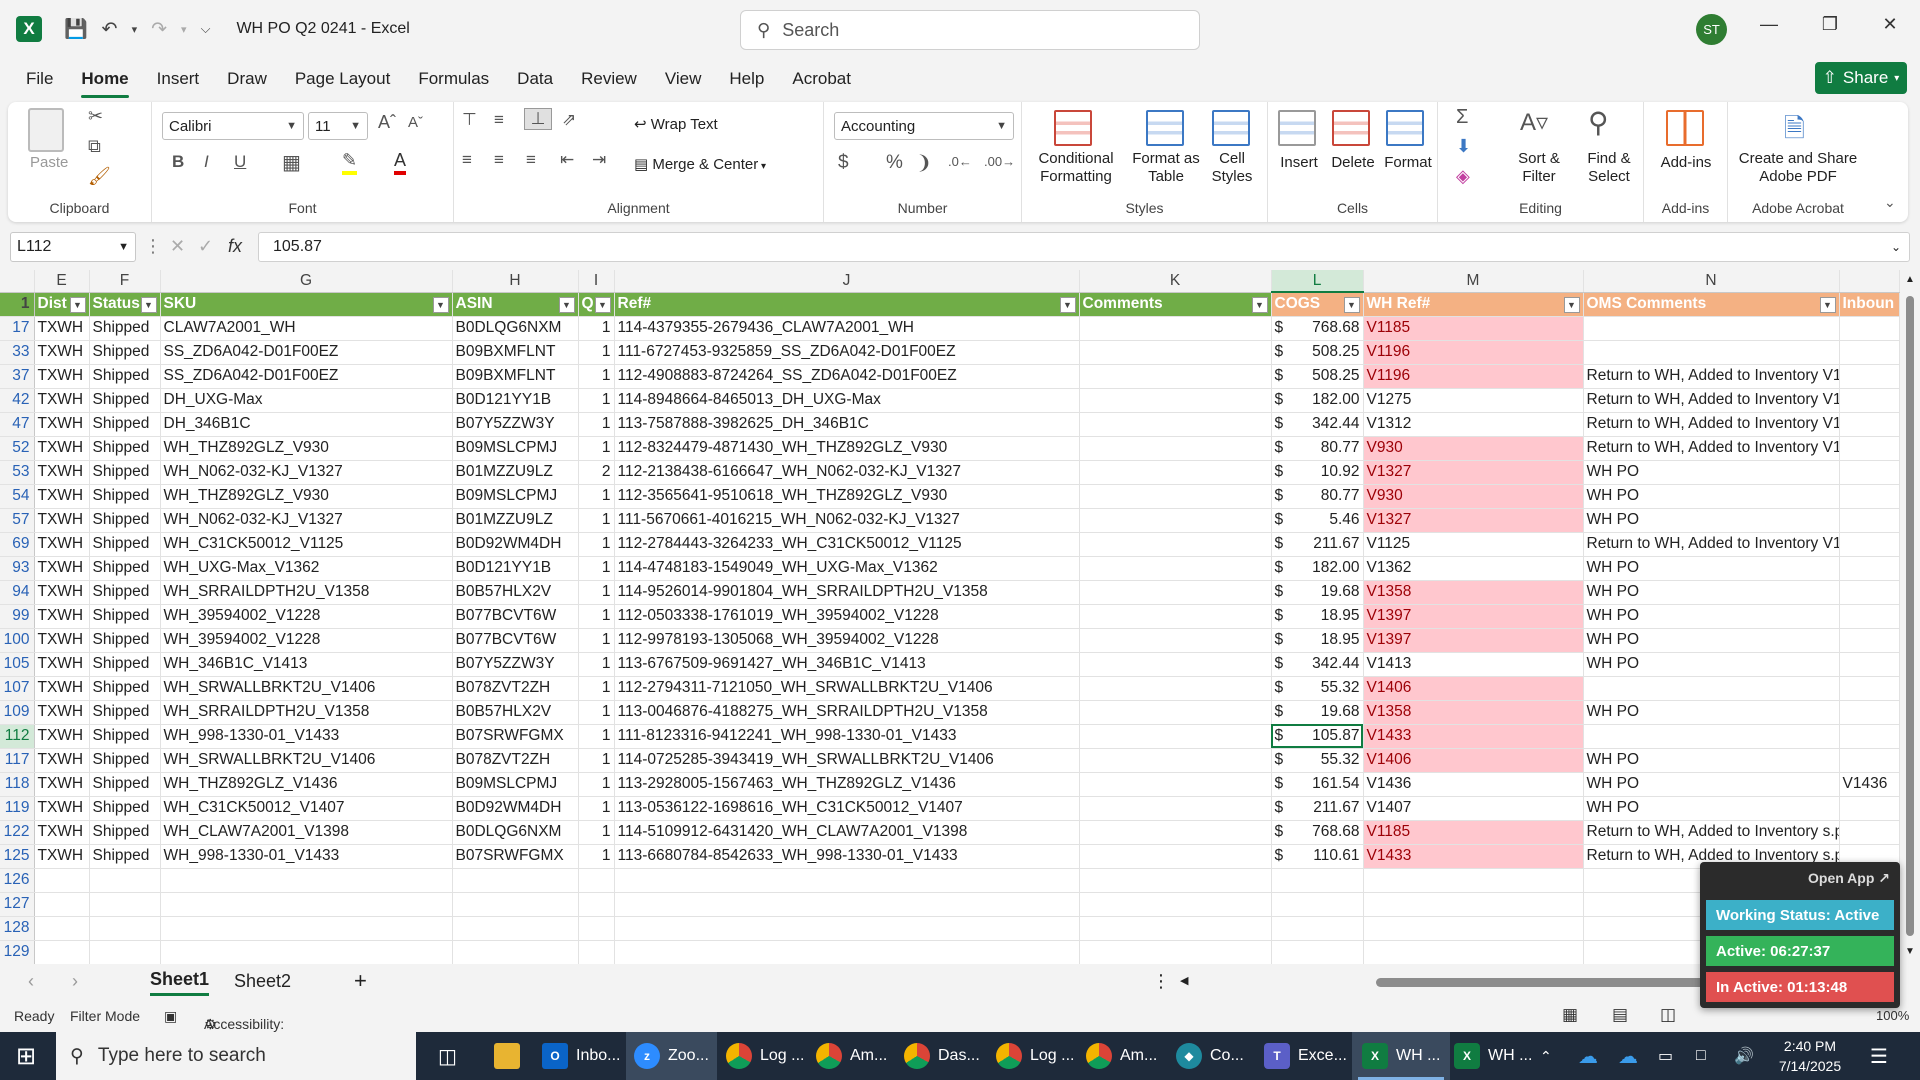 The height and width of the screenshot is (1080, 1920). What do you see at coordinates (1701, 1056) in the screenshot?
I see `network-icon: □` at bounding box center [1701, 1056].